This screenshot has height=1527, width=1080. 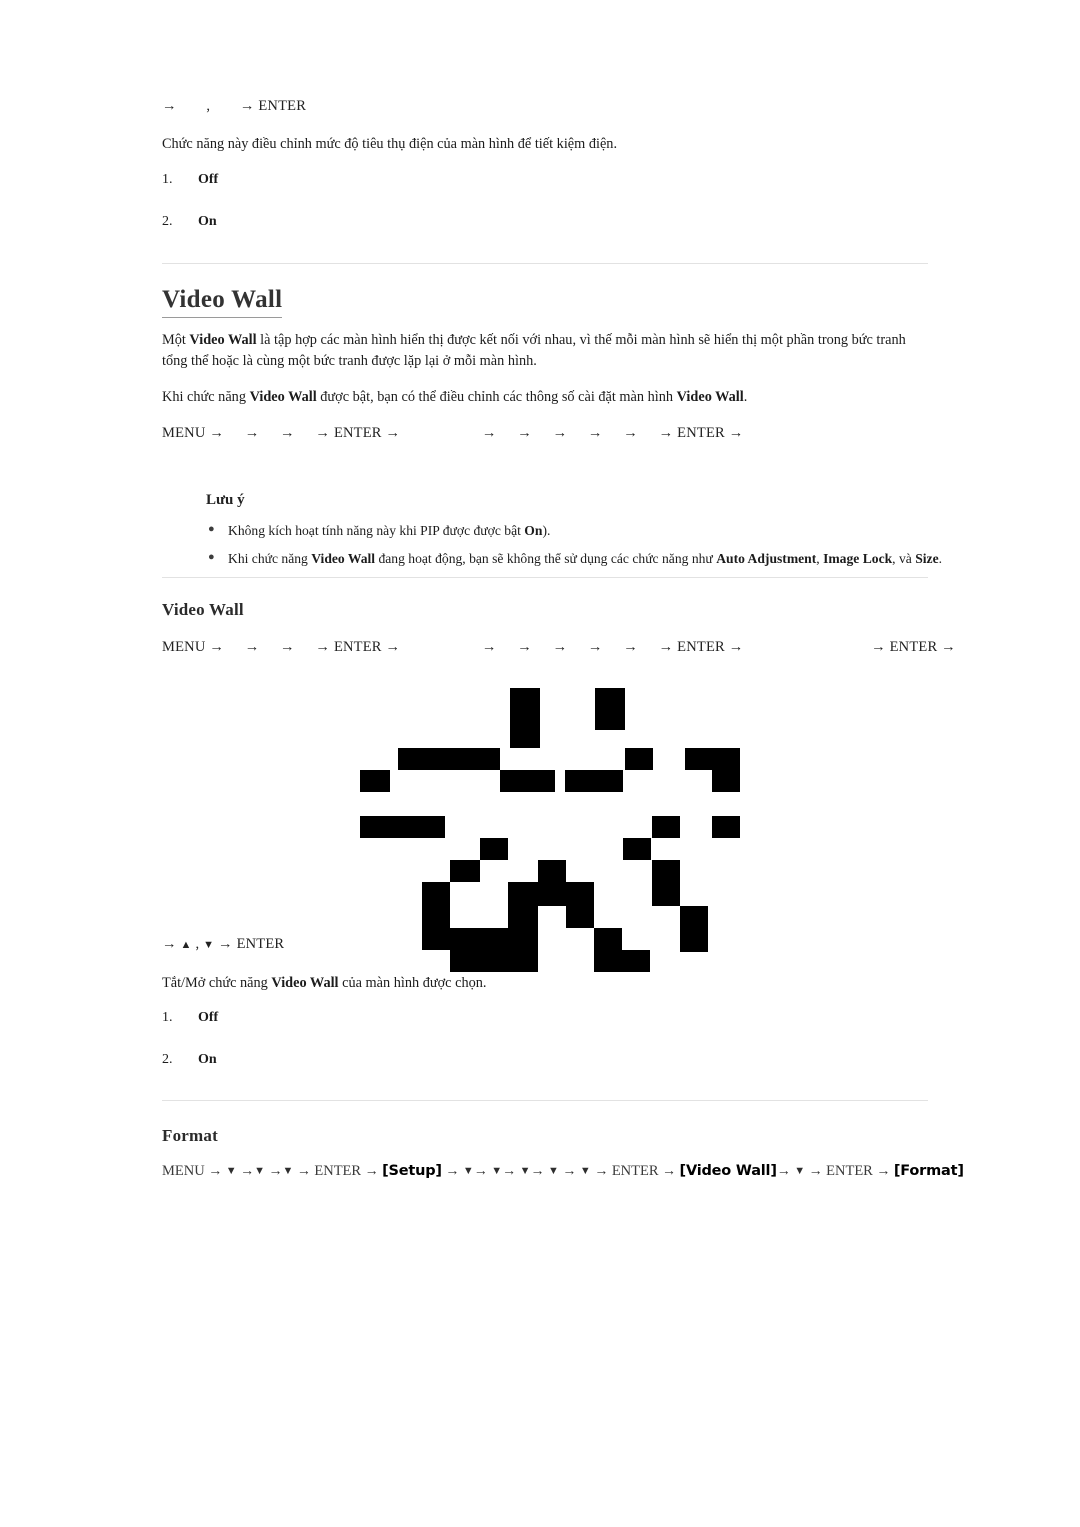 I want to click on setup-menu-label: [Setup], so click(x=412, y=1171).